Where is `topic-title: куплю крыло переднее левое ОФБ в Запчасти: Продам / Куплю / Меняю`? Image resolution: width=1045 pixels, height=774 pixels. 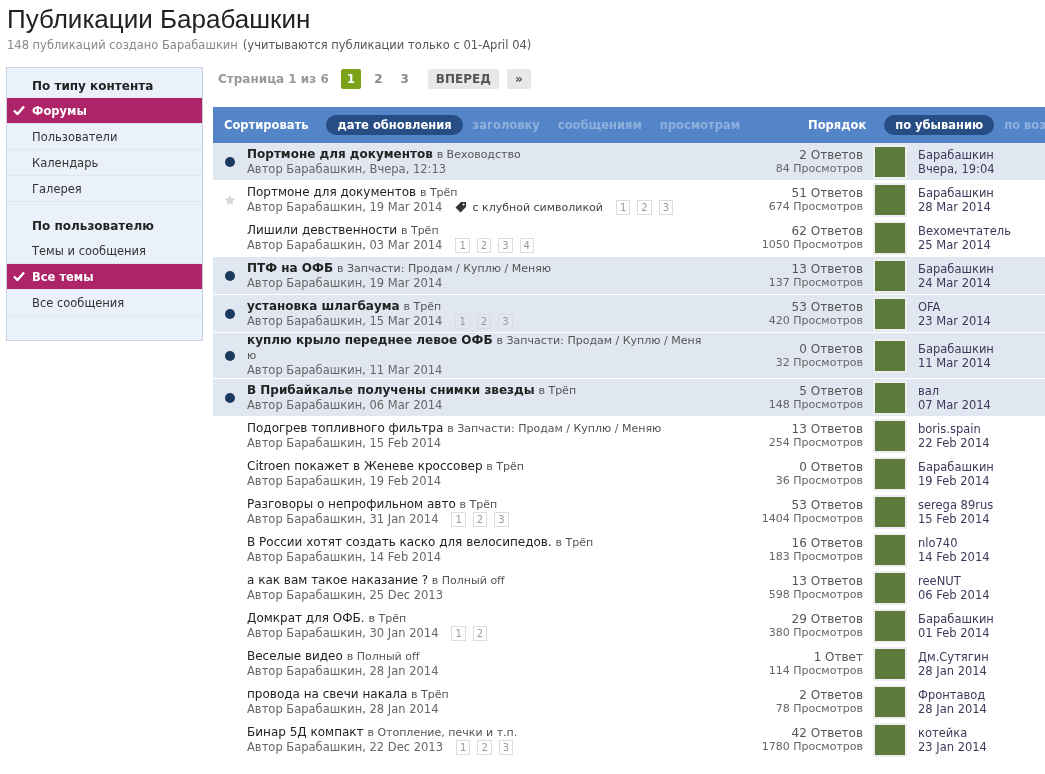
topic-title: куплю крыло переднее левое ОФБ в Запчасти: Продам / Куплю / Меняю is located at coordinates (474, 348).